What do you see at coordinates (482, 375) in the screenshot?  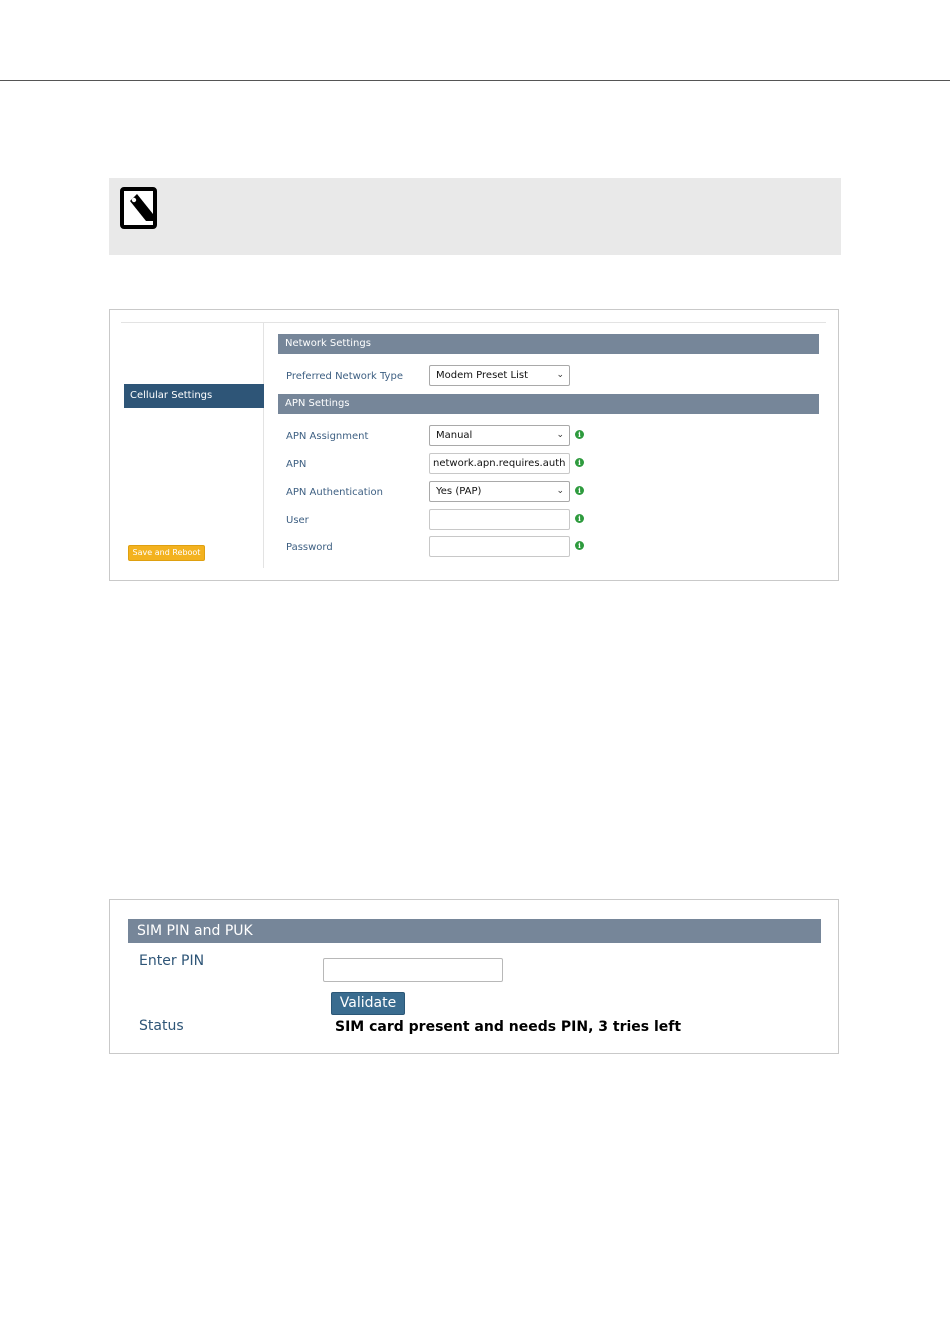 I see `preferred-network-type-value: Modem Preset List` at bounding box center [482, 375].